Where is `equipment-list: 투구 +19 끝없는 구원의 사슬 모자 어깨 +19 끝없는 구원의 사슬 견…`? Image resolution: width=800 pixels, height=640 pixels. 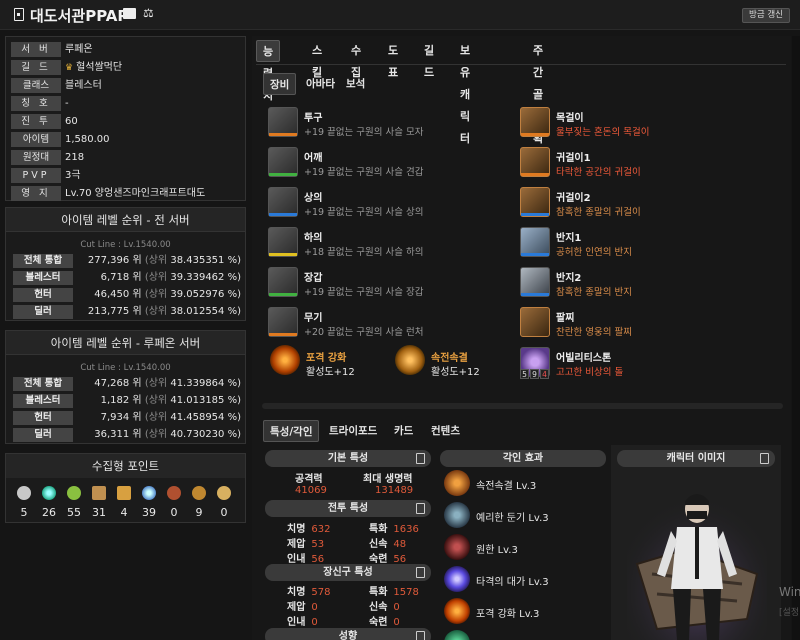 equipment-list: 투구 +19 끝없는 구원의 사슬 모자 어깨 +19 끝없는 구원의 사슬 견… is located at coordinates (388, 250).